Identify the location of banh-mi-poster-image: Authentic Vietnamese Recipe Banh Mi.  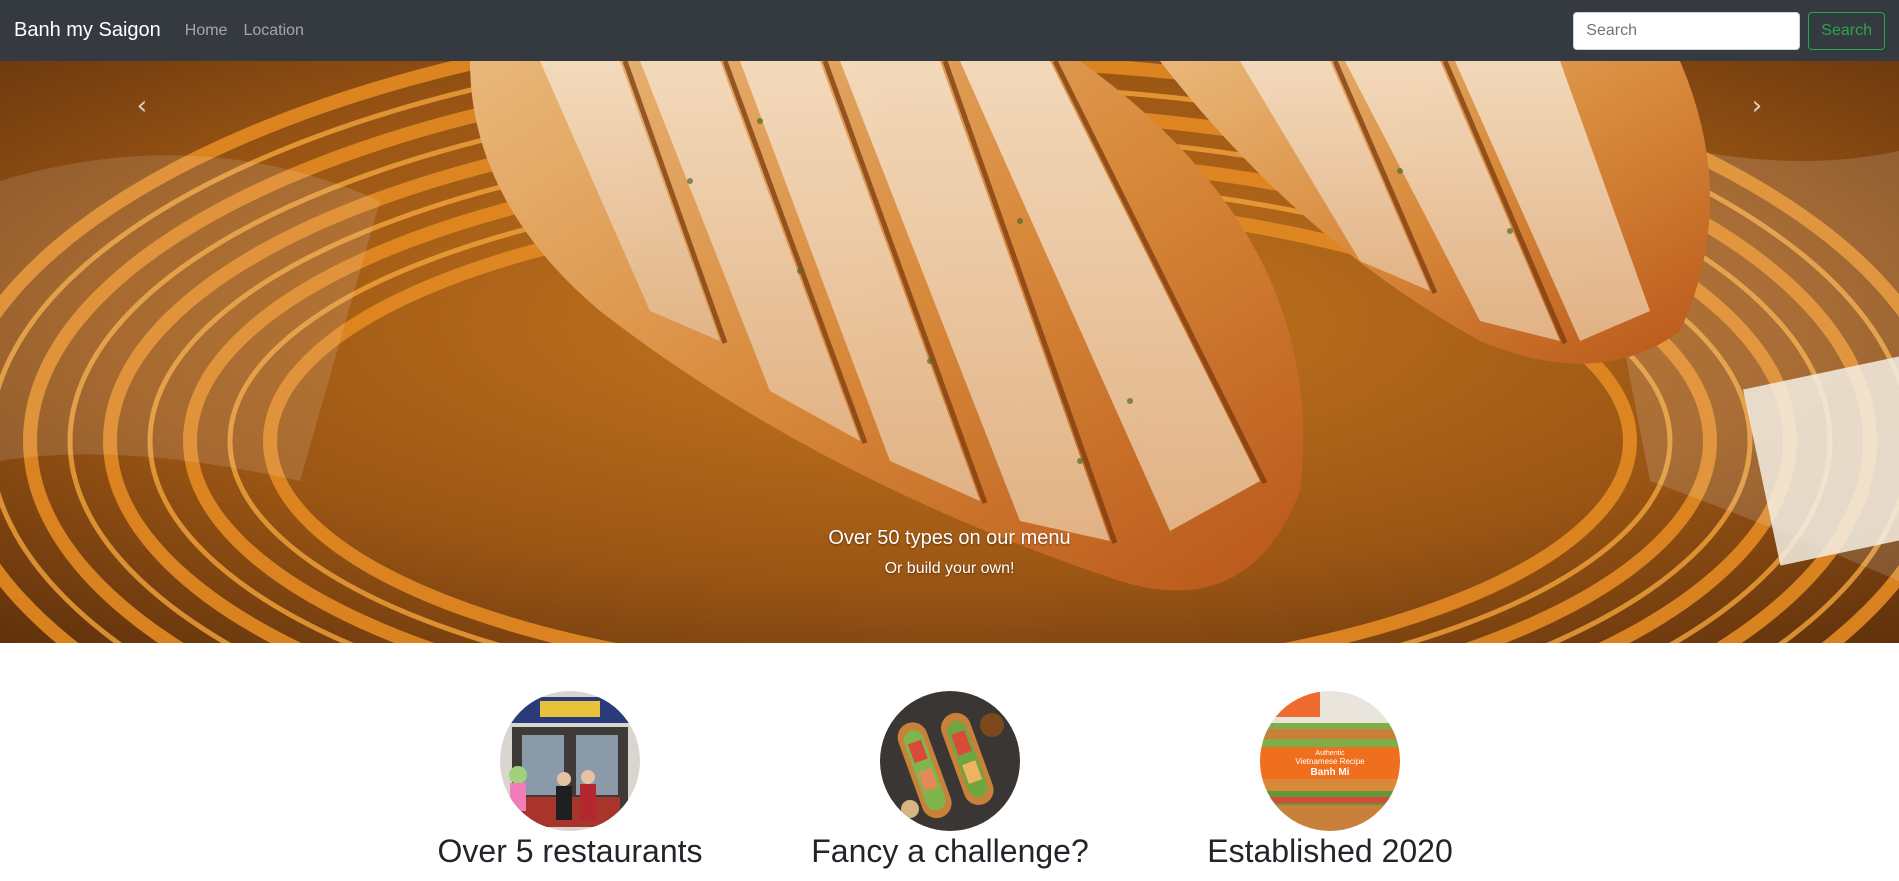
(1330, 761).